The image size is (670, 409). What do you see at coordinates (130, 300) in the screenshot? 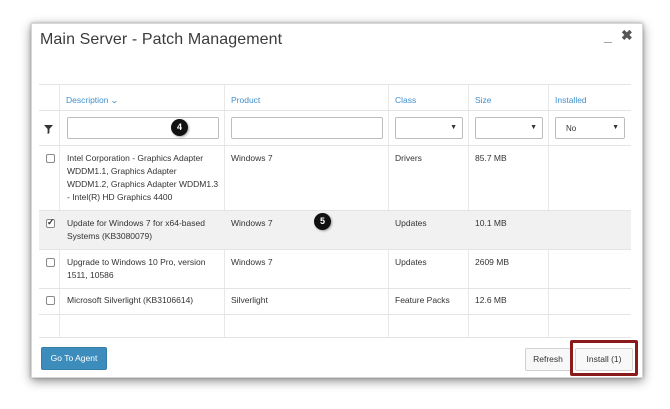
I see `row-description: Microsoft Silverlight (KB3106614)` at bounding box center [130, 300].